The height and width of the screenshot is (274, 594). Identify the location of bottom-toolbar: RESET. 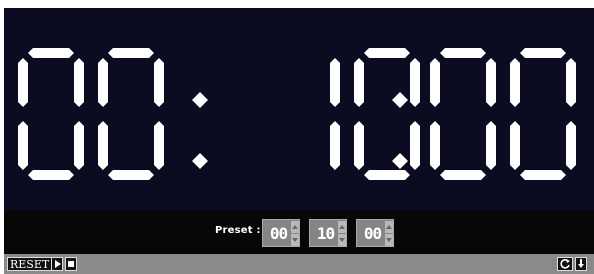
(299, 264).